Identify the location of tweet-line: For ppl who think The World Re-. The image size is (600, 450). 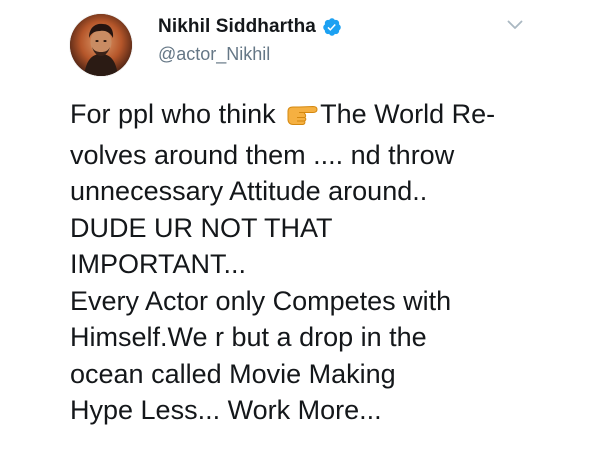
(320, 116).